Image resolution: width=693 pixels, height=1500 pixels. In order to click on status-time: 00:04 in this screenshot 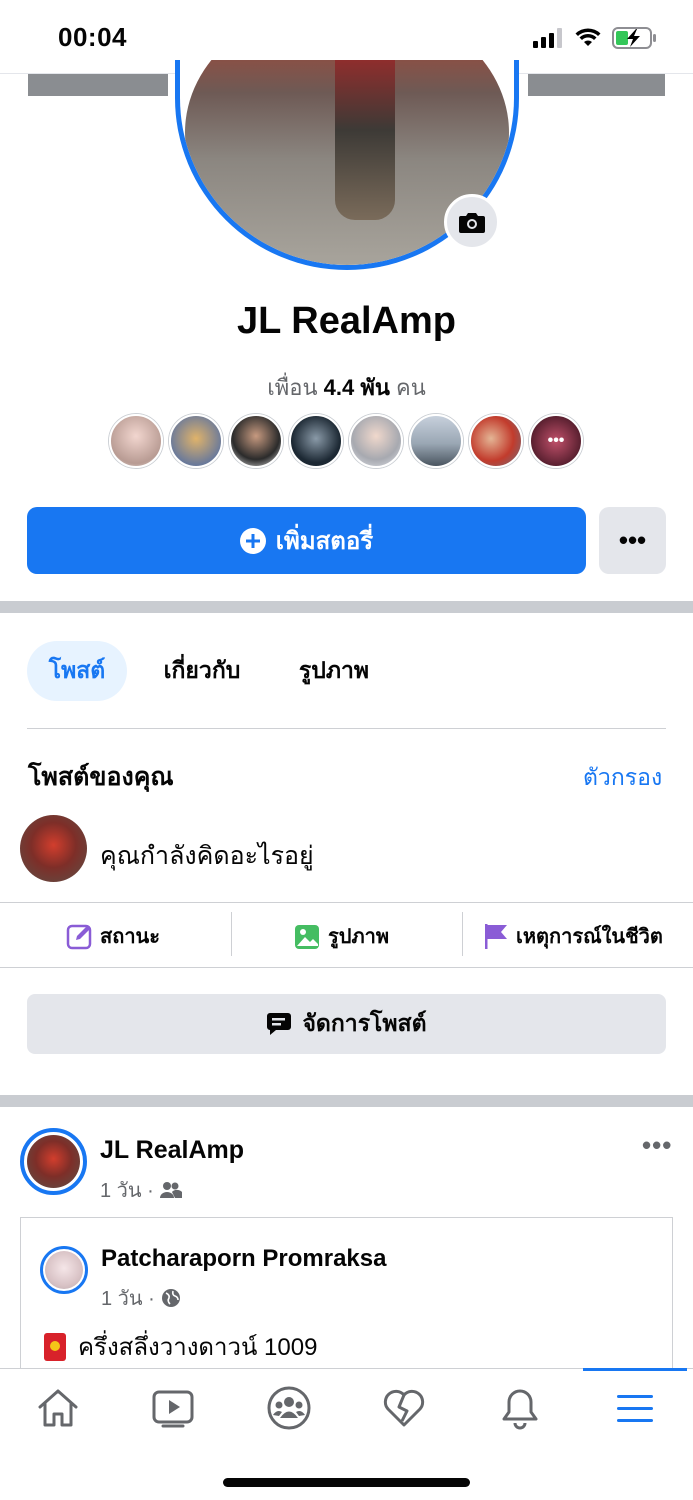, I will do `click(92, 37)`.